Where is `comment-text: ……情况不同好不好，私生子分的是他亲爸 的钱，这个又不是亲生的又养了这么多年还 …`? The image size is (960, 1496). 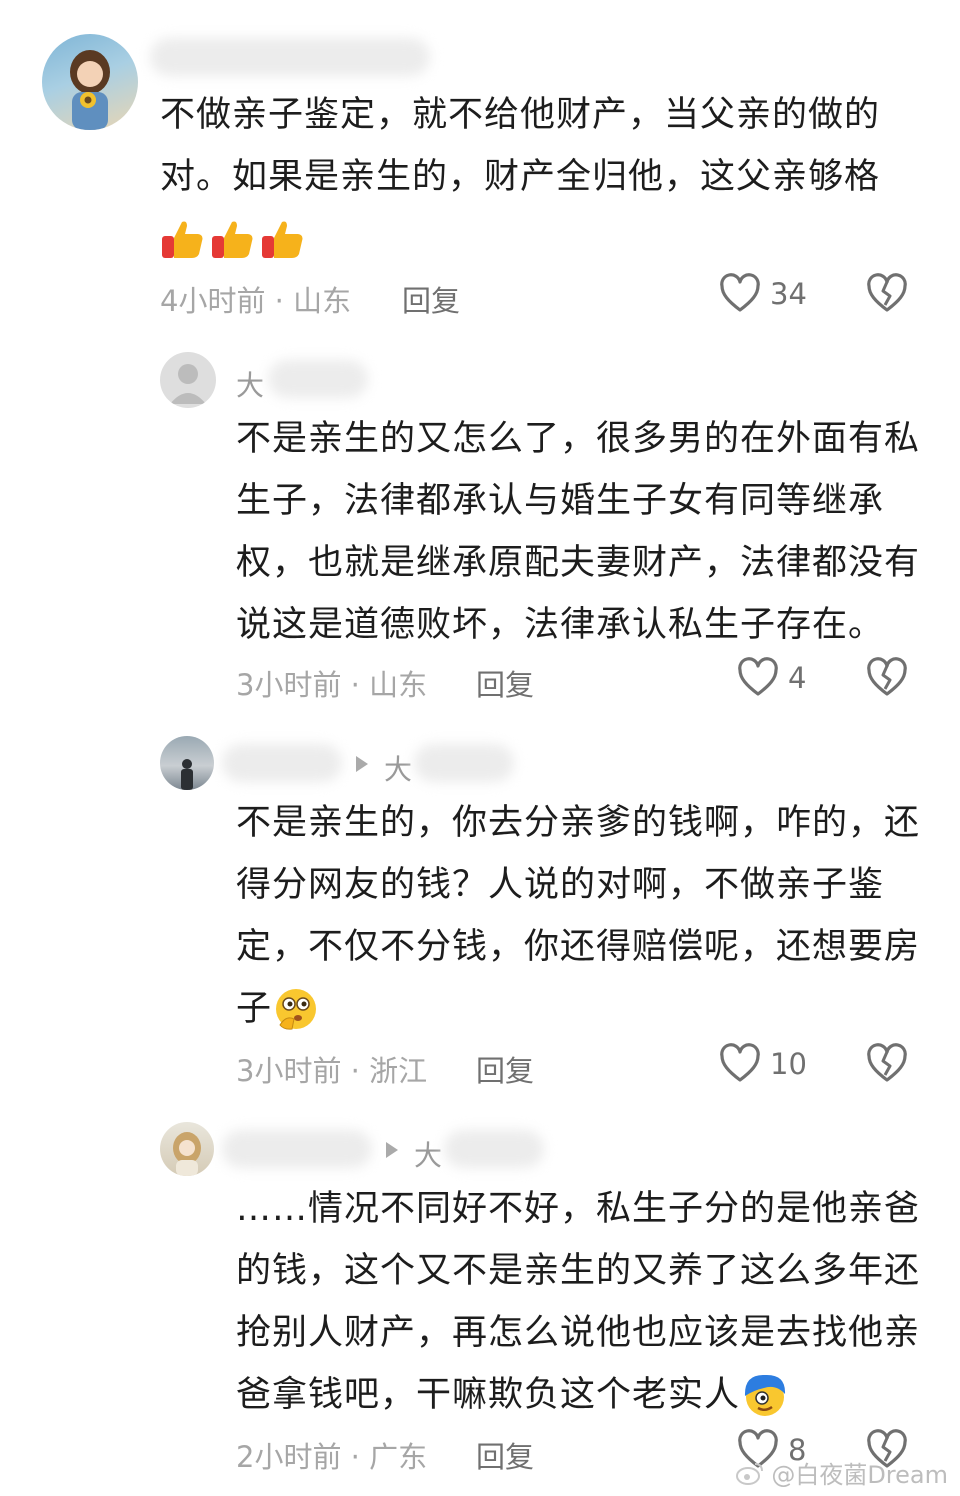
comment-text: ……情况不同好不好，私生子分的是他亲爸 的钱，这个又不是亲生的又养了这么多年还 … is located at coordinates (581, 1302).